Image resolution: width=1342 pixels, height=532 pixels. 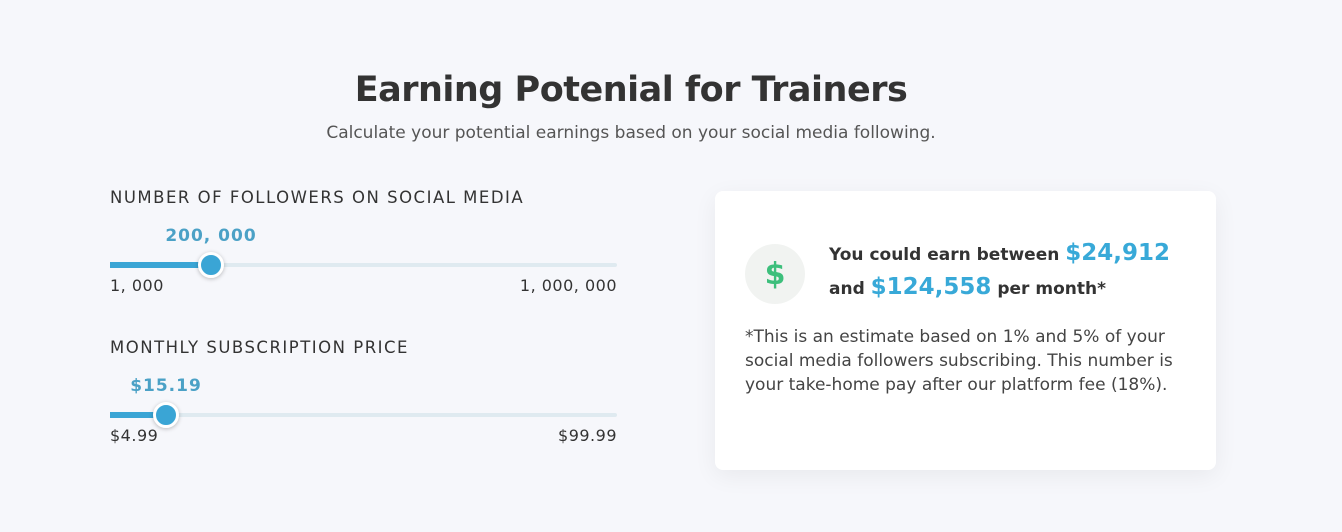 What do you see at coordinates (317, 197) in the screenshot?
I see `followers-slider-label: NUMBER OF FOLLOWERS ON SOCIAL MEDIA` at bounding box center [317, 197].